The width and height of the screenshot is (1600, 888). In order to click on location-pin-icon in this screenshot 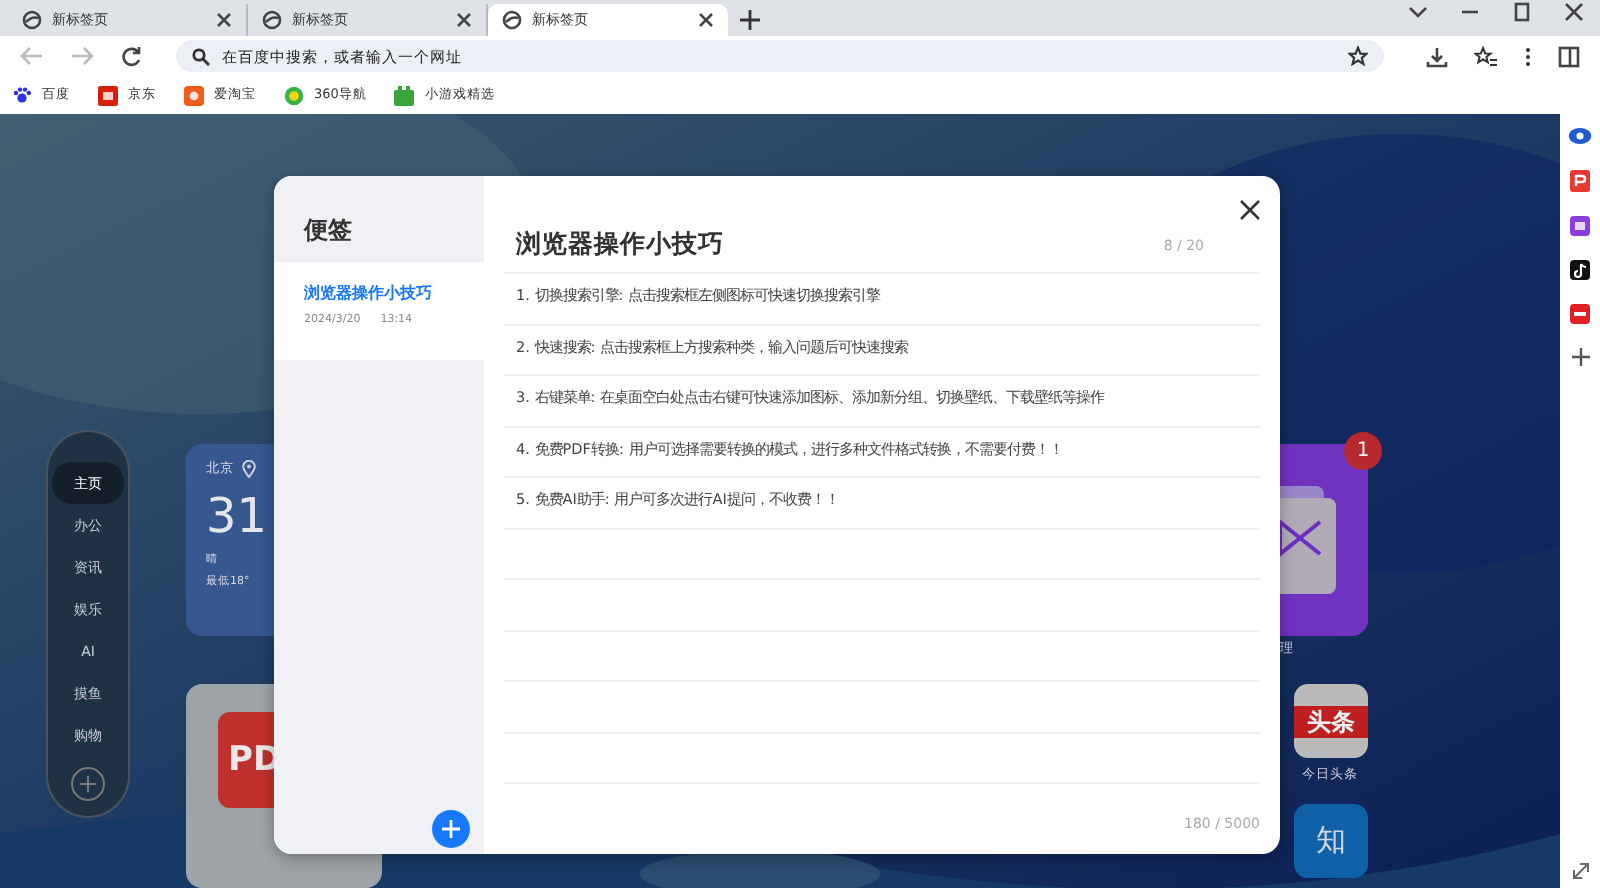, I will do `click(249, 469)`.